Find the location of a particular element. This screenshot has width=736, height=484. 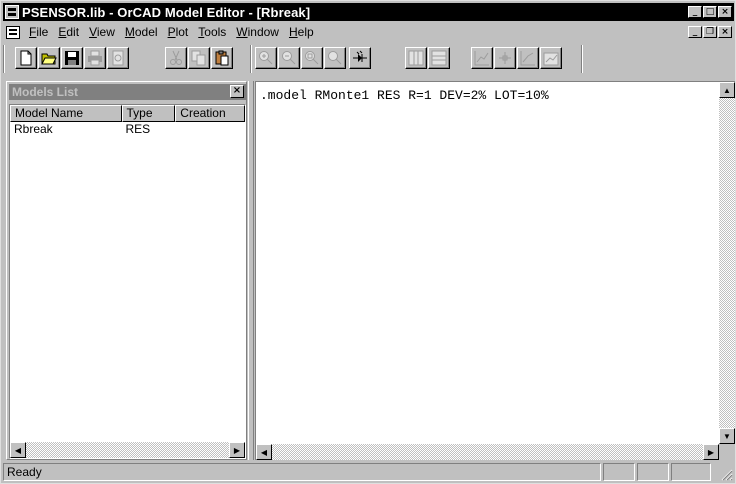

save-icon is located at coordinates (72, 58).